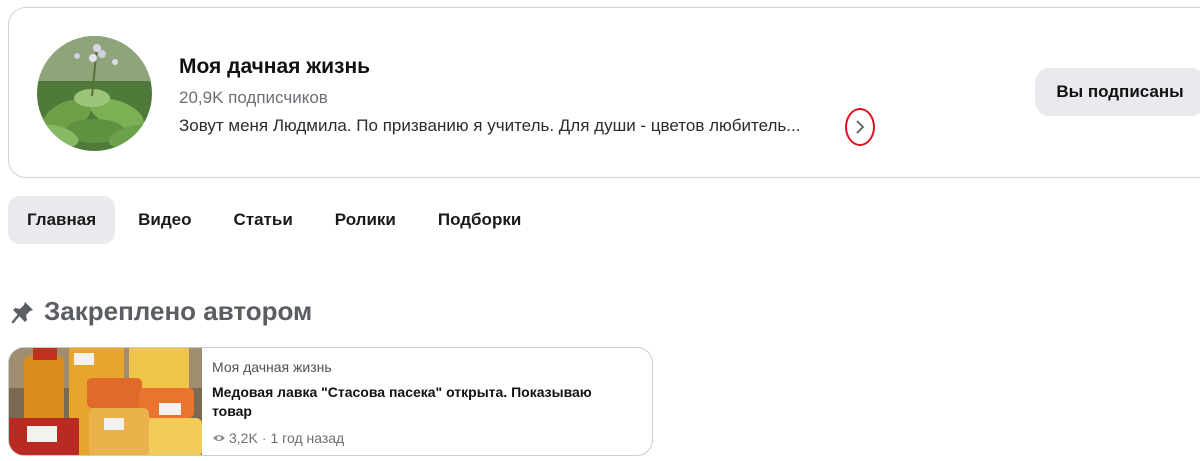 The height and width of the screenshot is (461, 1200). I want to click on subscribed-button: Вы подписаны, so click(1117, 92).